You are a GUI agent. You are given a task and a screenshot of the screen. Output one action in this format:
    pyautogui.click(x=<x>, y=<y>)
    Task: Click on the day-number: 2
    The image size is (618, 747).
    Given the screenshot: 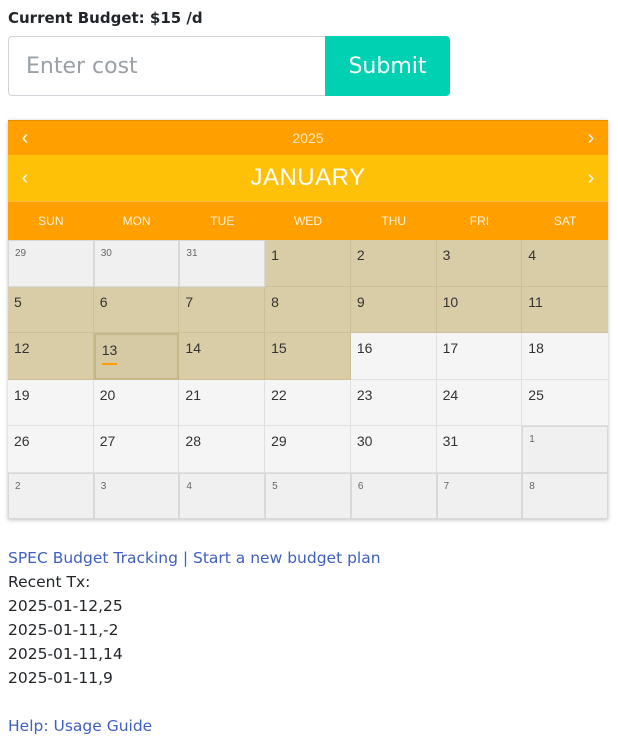 What is the action you would take?
    pyautogui.click(x=18, y=486)
    